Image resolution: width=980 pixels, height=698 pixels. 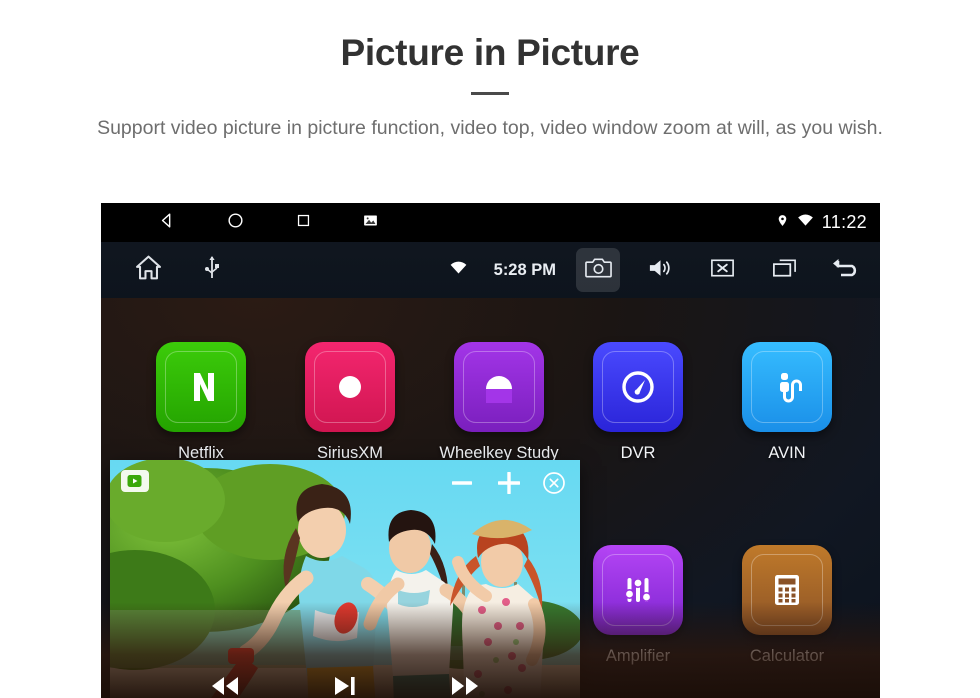 I want to click on volume-button, so click(x=660, y=270).